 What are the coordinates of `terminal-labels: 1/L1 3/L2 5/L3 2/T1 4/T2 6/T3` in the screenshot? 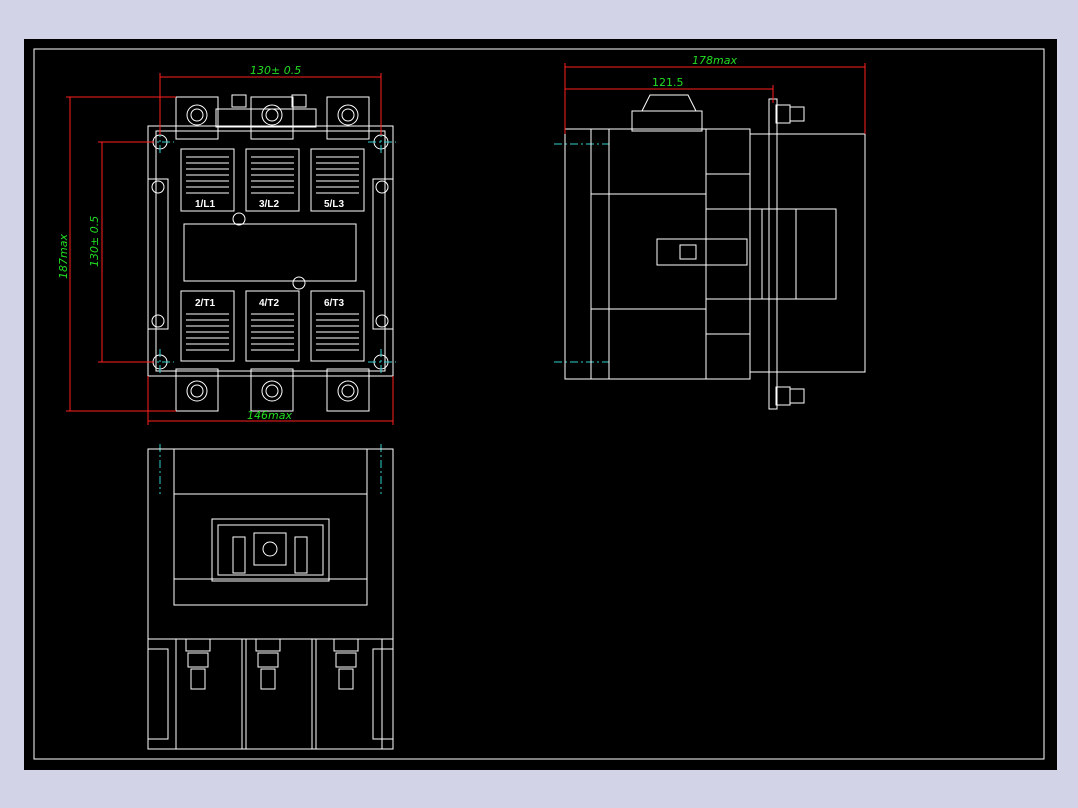 It's located at (269, 254).